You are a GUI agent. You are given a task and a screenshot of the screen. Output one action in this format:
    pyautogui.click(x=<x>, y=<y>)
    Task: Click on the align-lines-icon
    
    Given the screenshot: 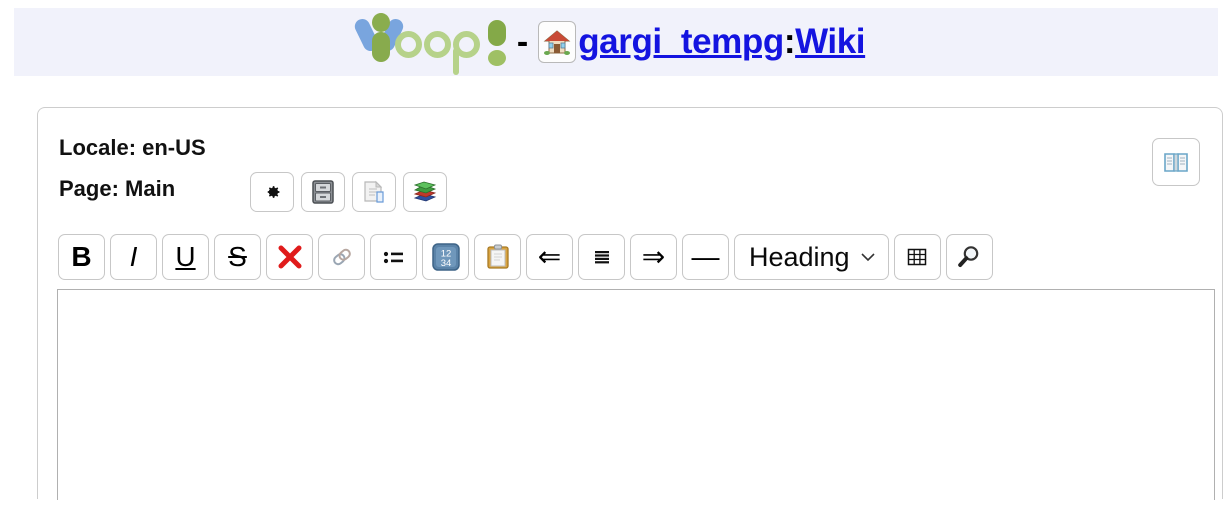 What is the action you would take?
    pyautogui.click(x=601, y=257)
    